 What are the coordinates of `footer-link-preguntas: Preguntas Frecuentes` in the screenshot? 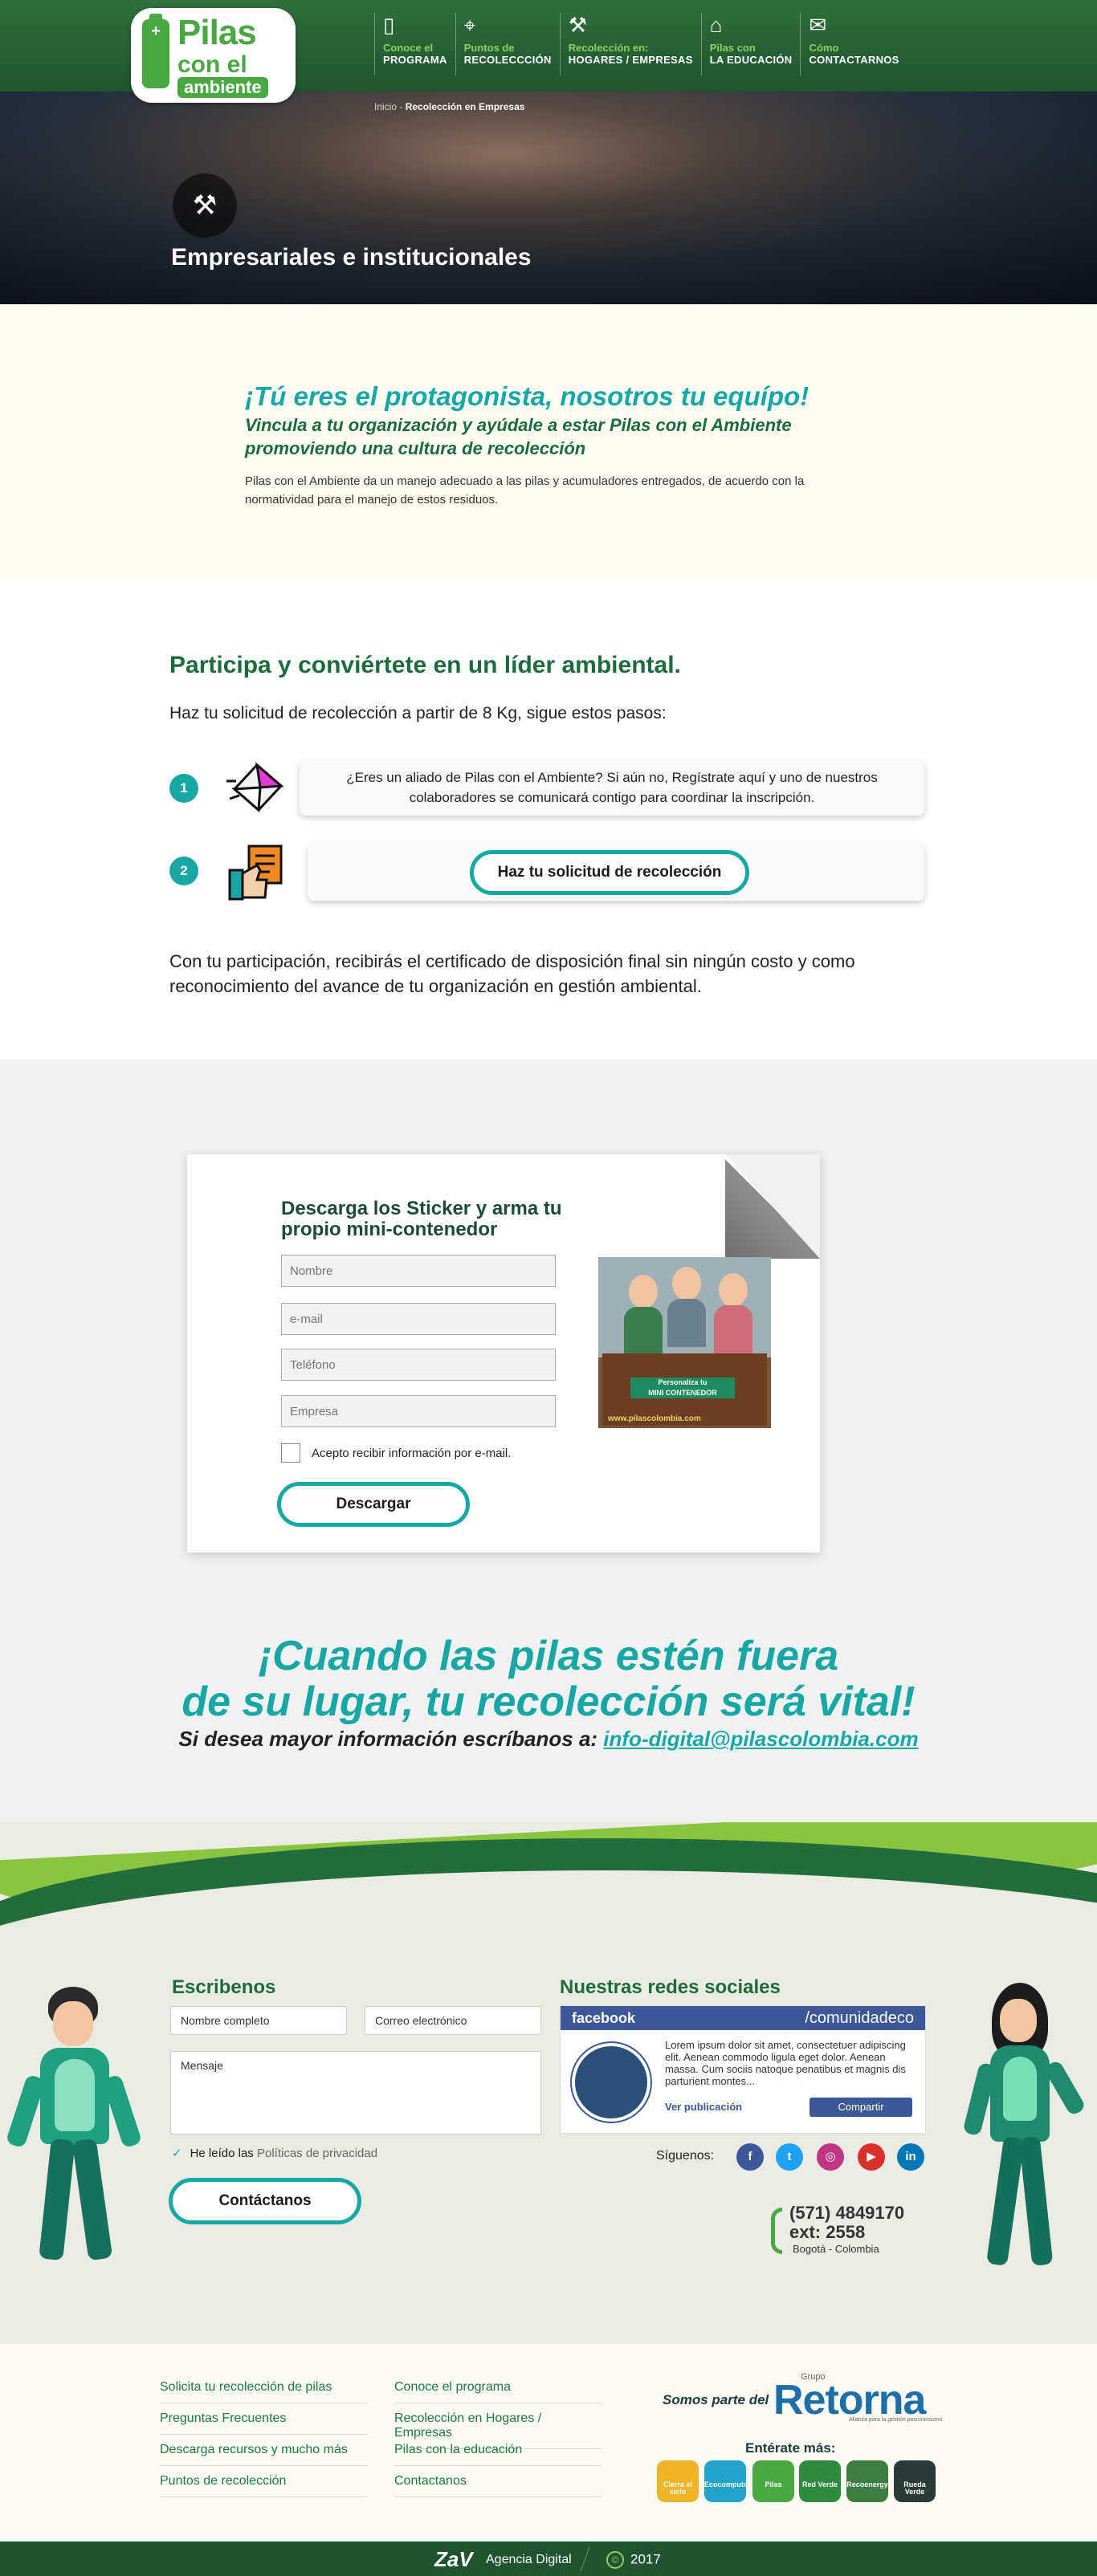 It's located at (263, 2423).